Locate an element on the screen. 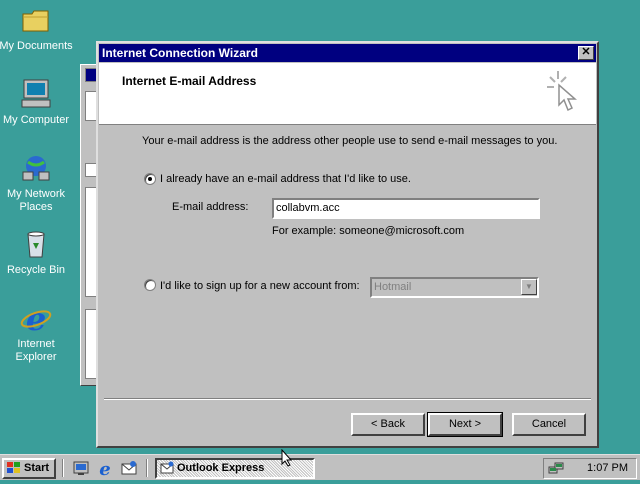 The height and width of the screenshot is (484, 640). wizard-header: Internet E-mail Address is located at coordinates (347, 94).